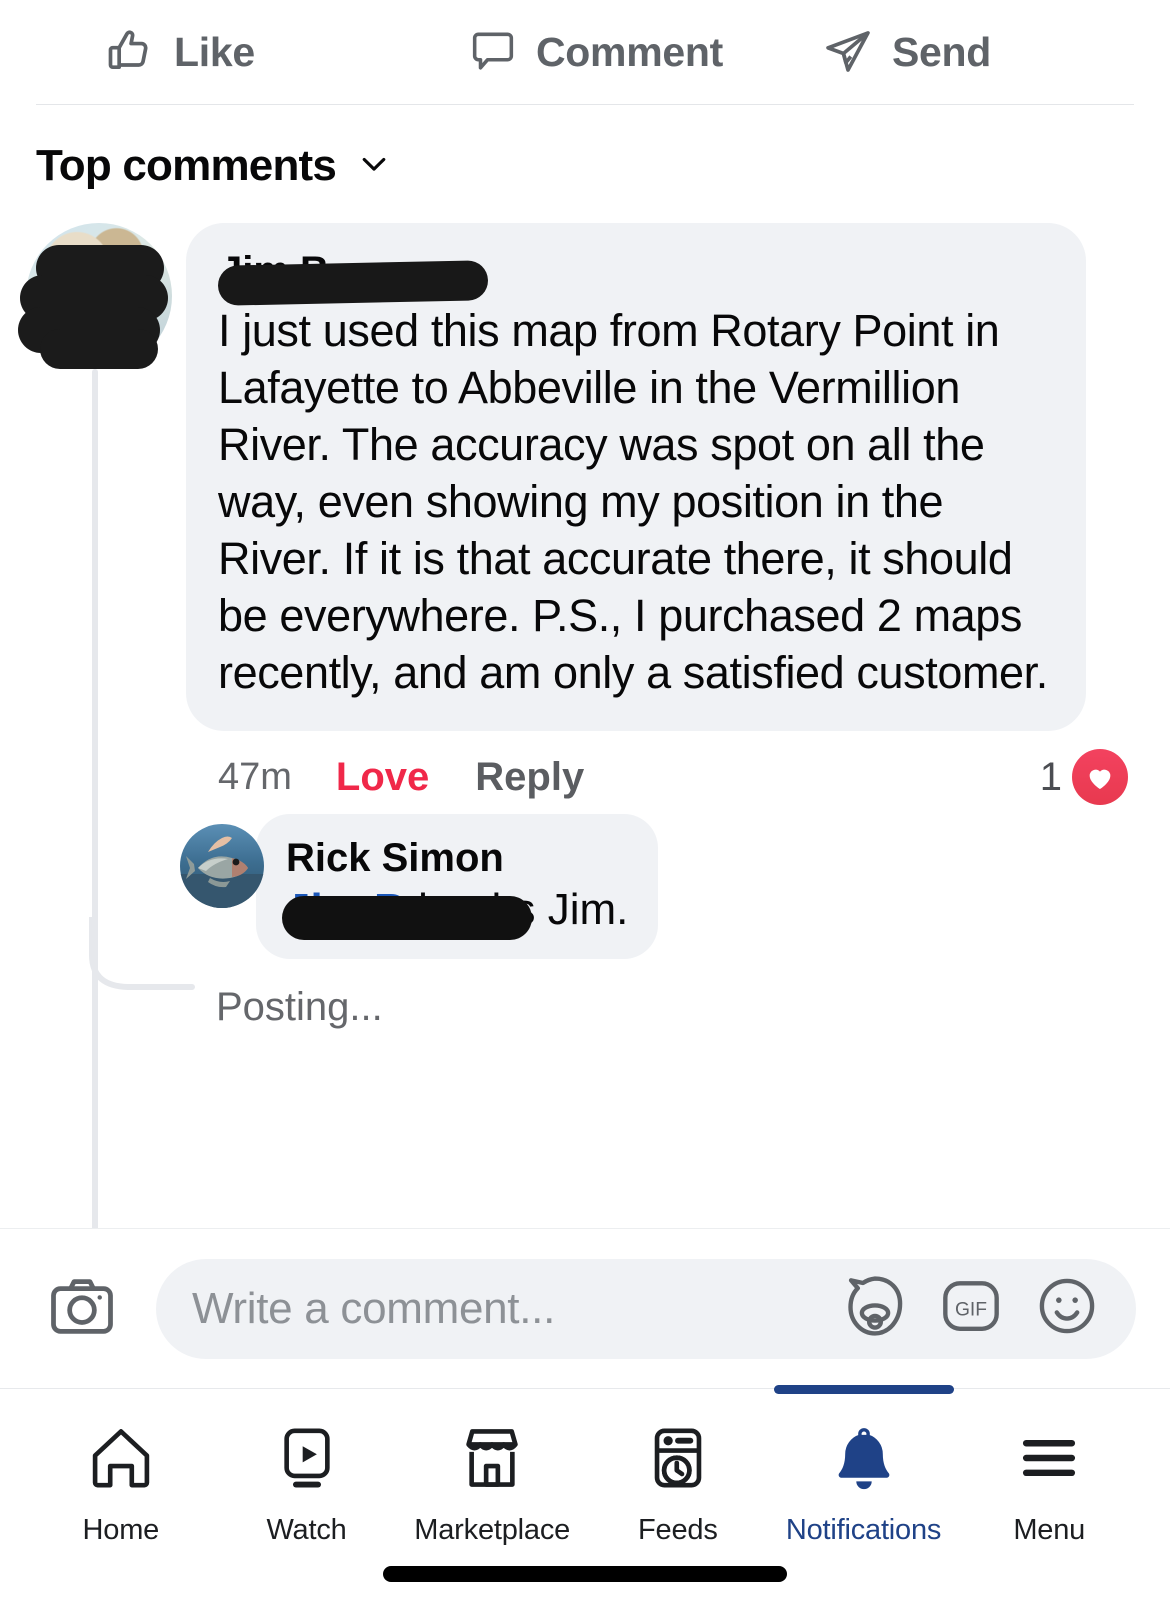  What do you see at coordinates (863, 1389) in the screenshot?
I see `active-tab-indicator` at bounding box center [863, 1389].